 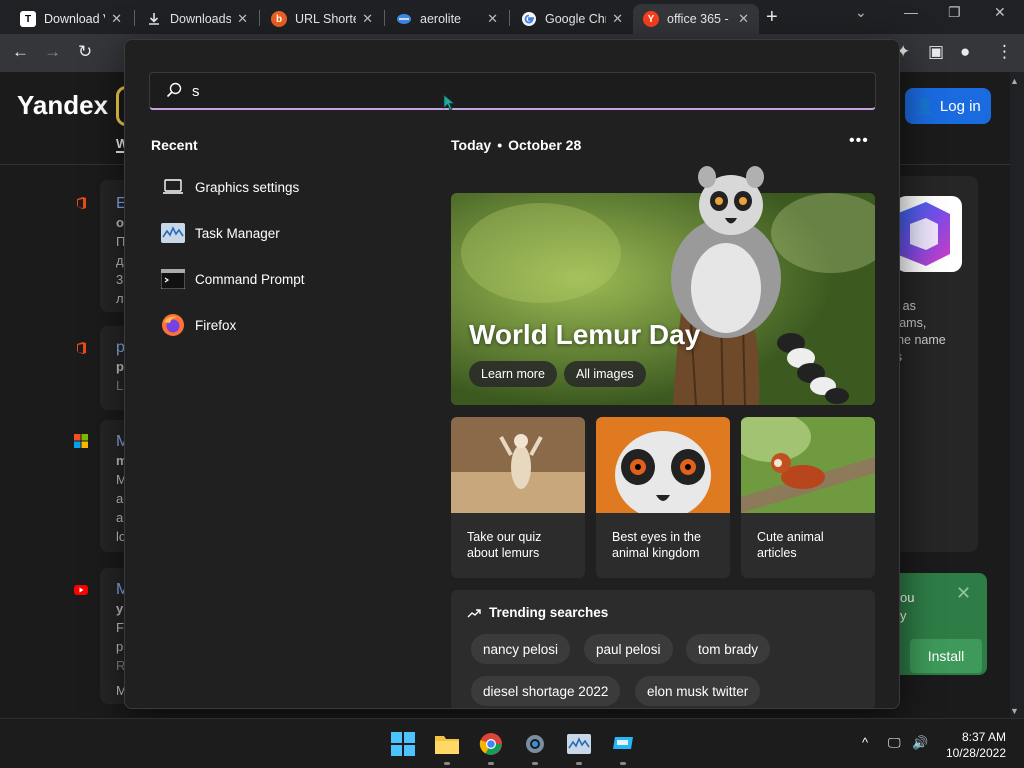 What do you see at coordinates (521, 649) in the screenshot?
I see `trending-chip: nancy pelosi` at bounding box center [521, 649].